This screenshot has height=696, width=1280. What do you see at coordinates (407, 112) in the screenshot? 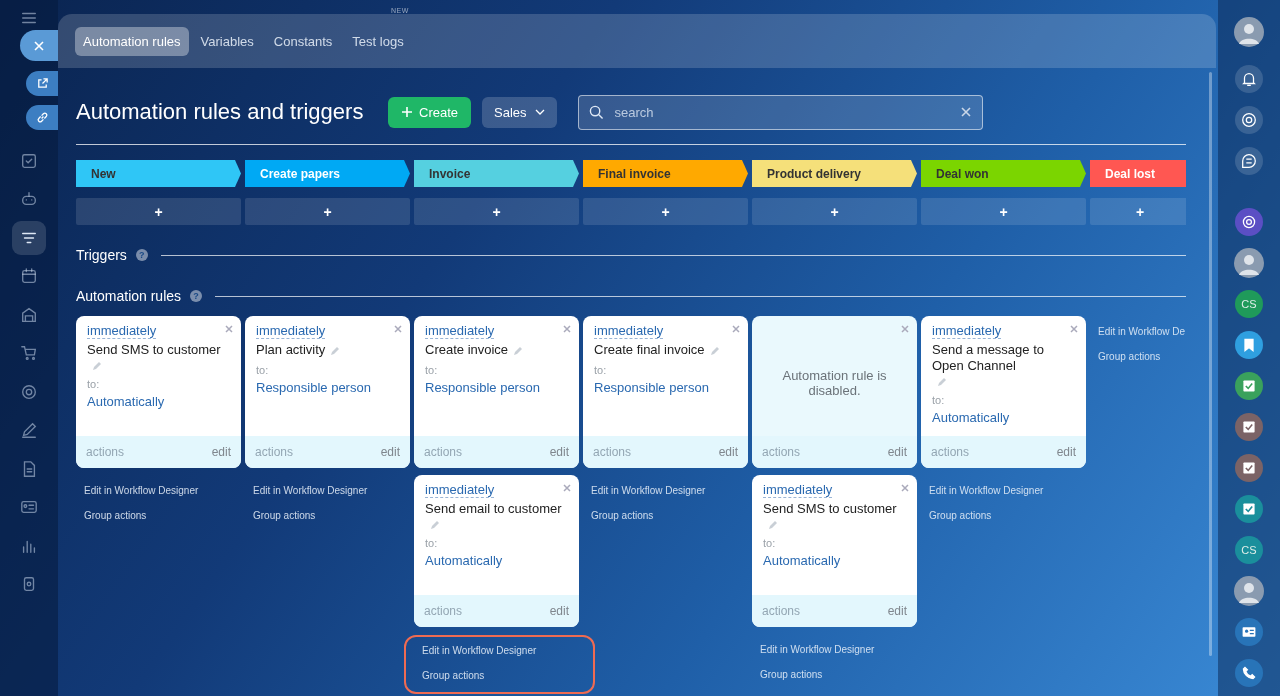
I see `plus-icon` at bounding box center [407, 112].